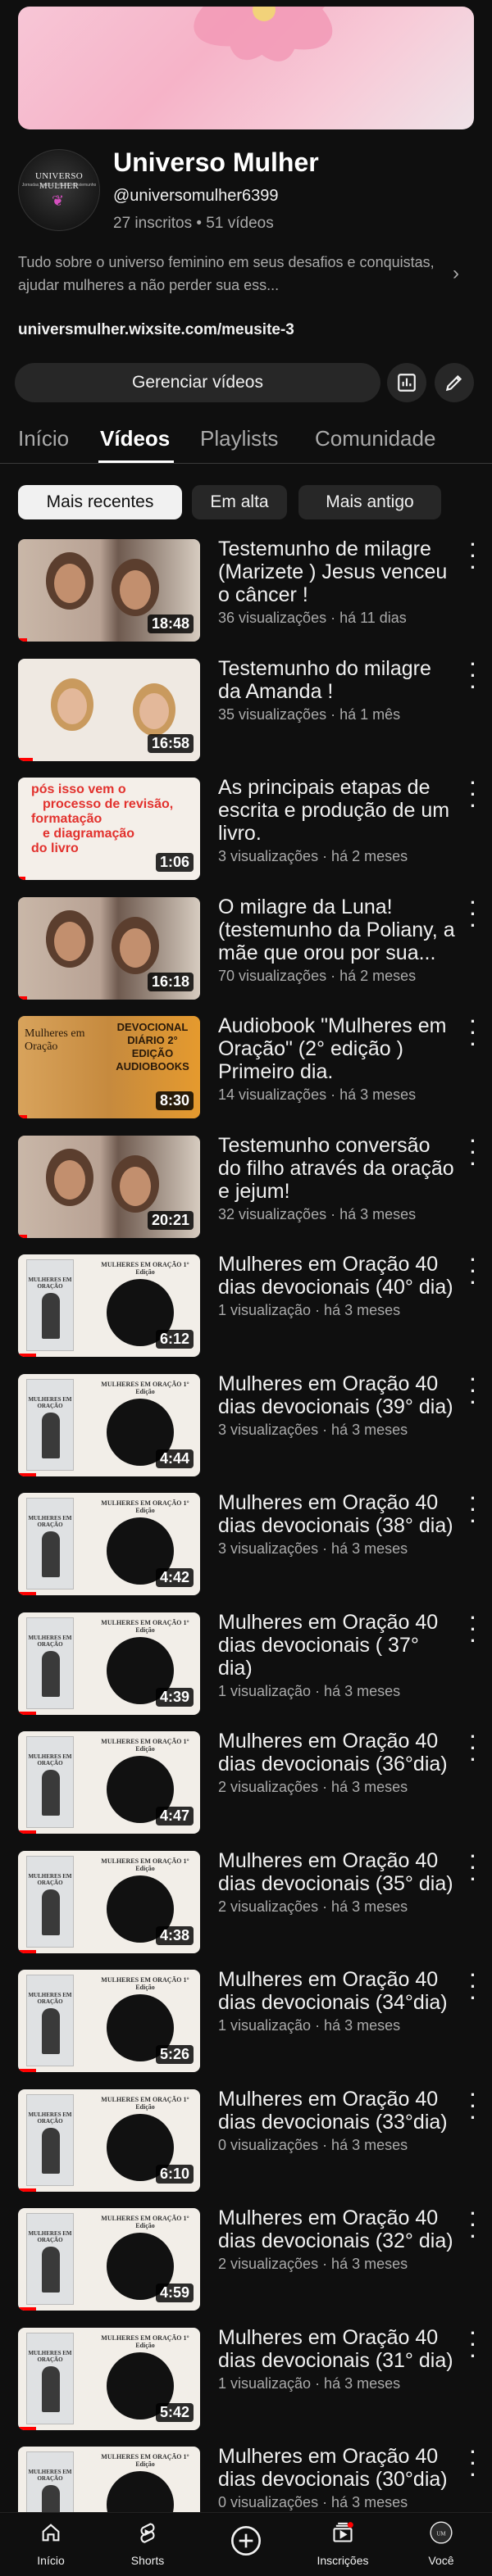  What do you see at coordinates (135, 439) in the screenshot?
I see `tab-videos: Vídeos` at bounding box center [135, 439].